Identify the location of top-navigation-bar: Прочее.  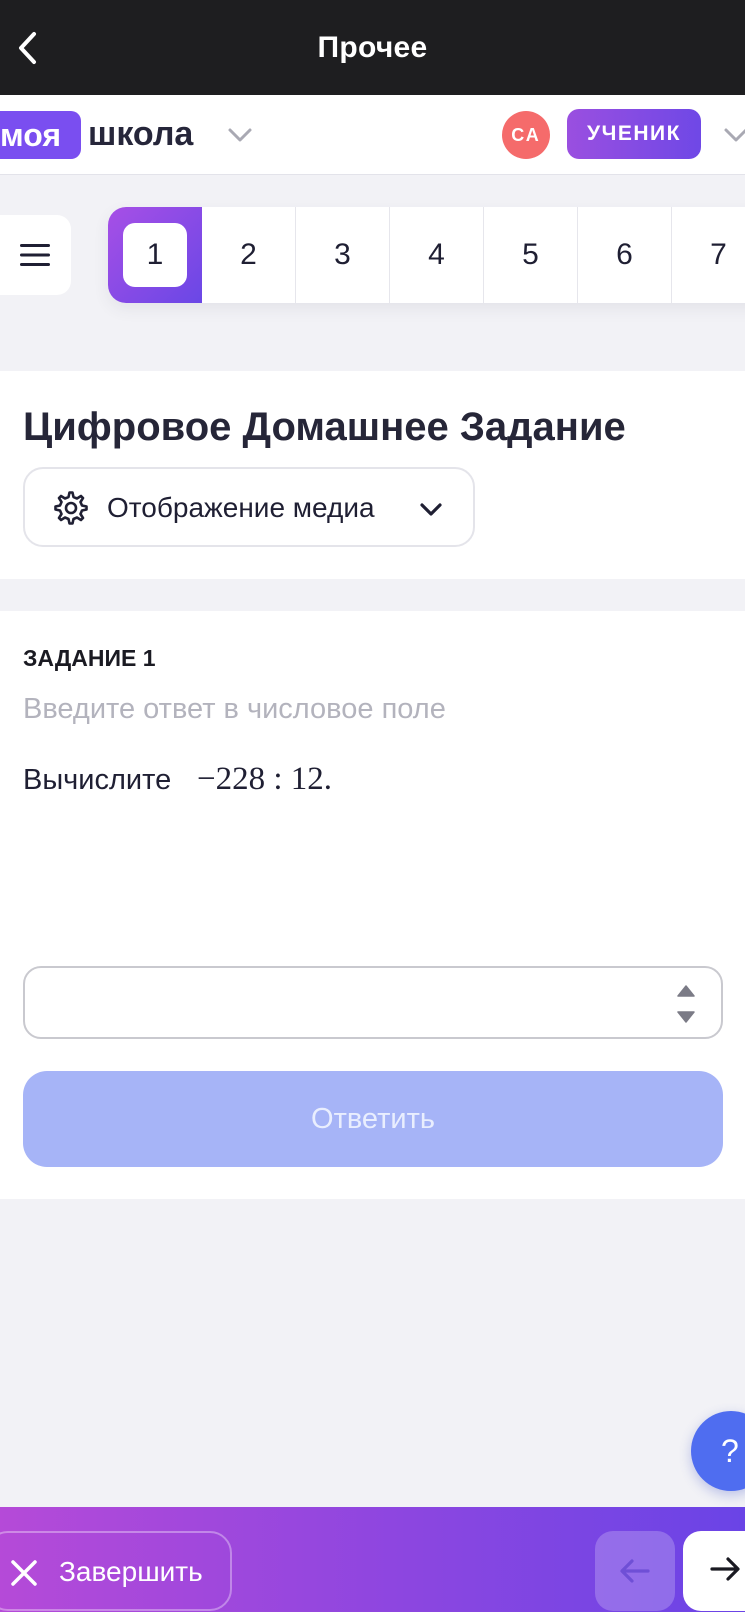
(372, 47).